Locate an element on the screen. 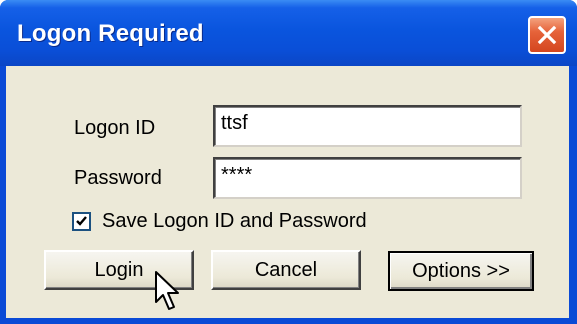 The image size is (577, 324). options-button: Options >> is located at coordinates (461, 271).